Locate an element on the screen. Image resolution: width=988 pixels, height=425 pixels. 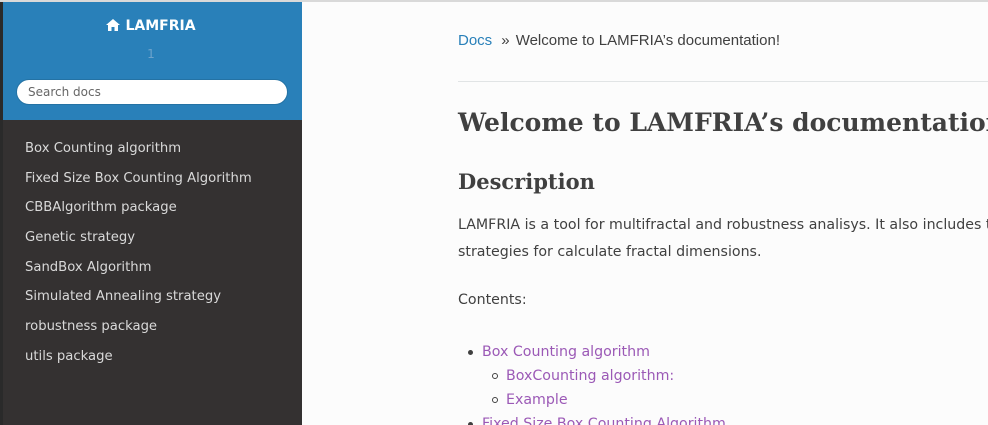
sidebar-item: Simulated Annealing strategy is located at coordinates (151, 297).